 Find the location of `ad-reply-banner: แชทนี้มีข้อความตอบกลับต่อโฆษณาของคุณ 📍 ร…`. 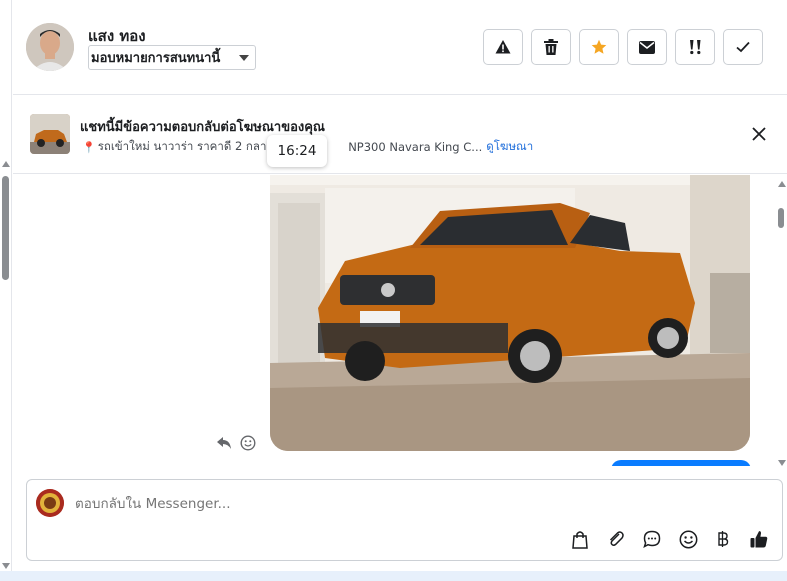

ad-reply-banner: แชทนี้มีข้อความตอบกลับต่อโฆษณาของคุณ 📍 ร… is located at coordinates (400, 135).